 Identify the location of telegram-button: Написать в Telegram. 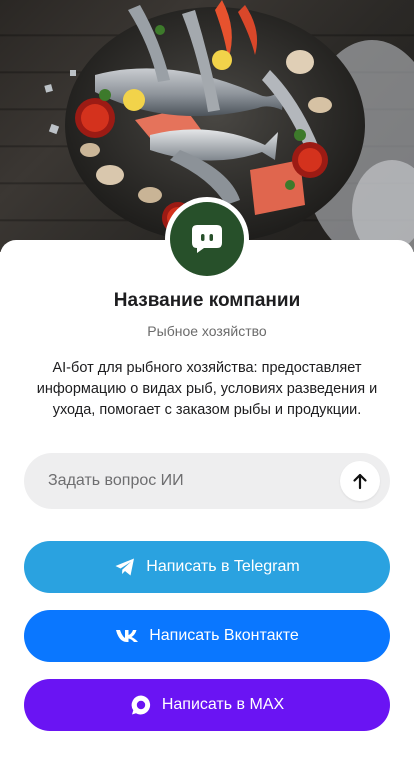
(207, 567).